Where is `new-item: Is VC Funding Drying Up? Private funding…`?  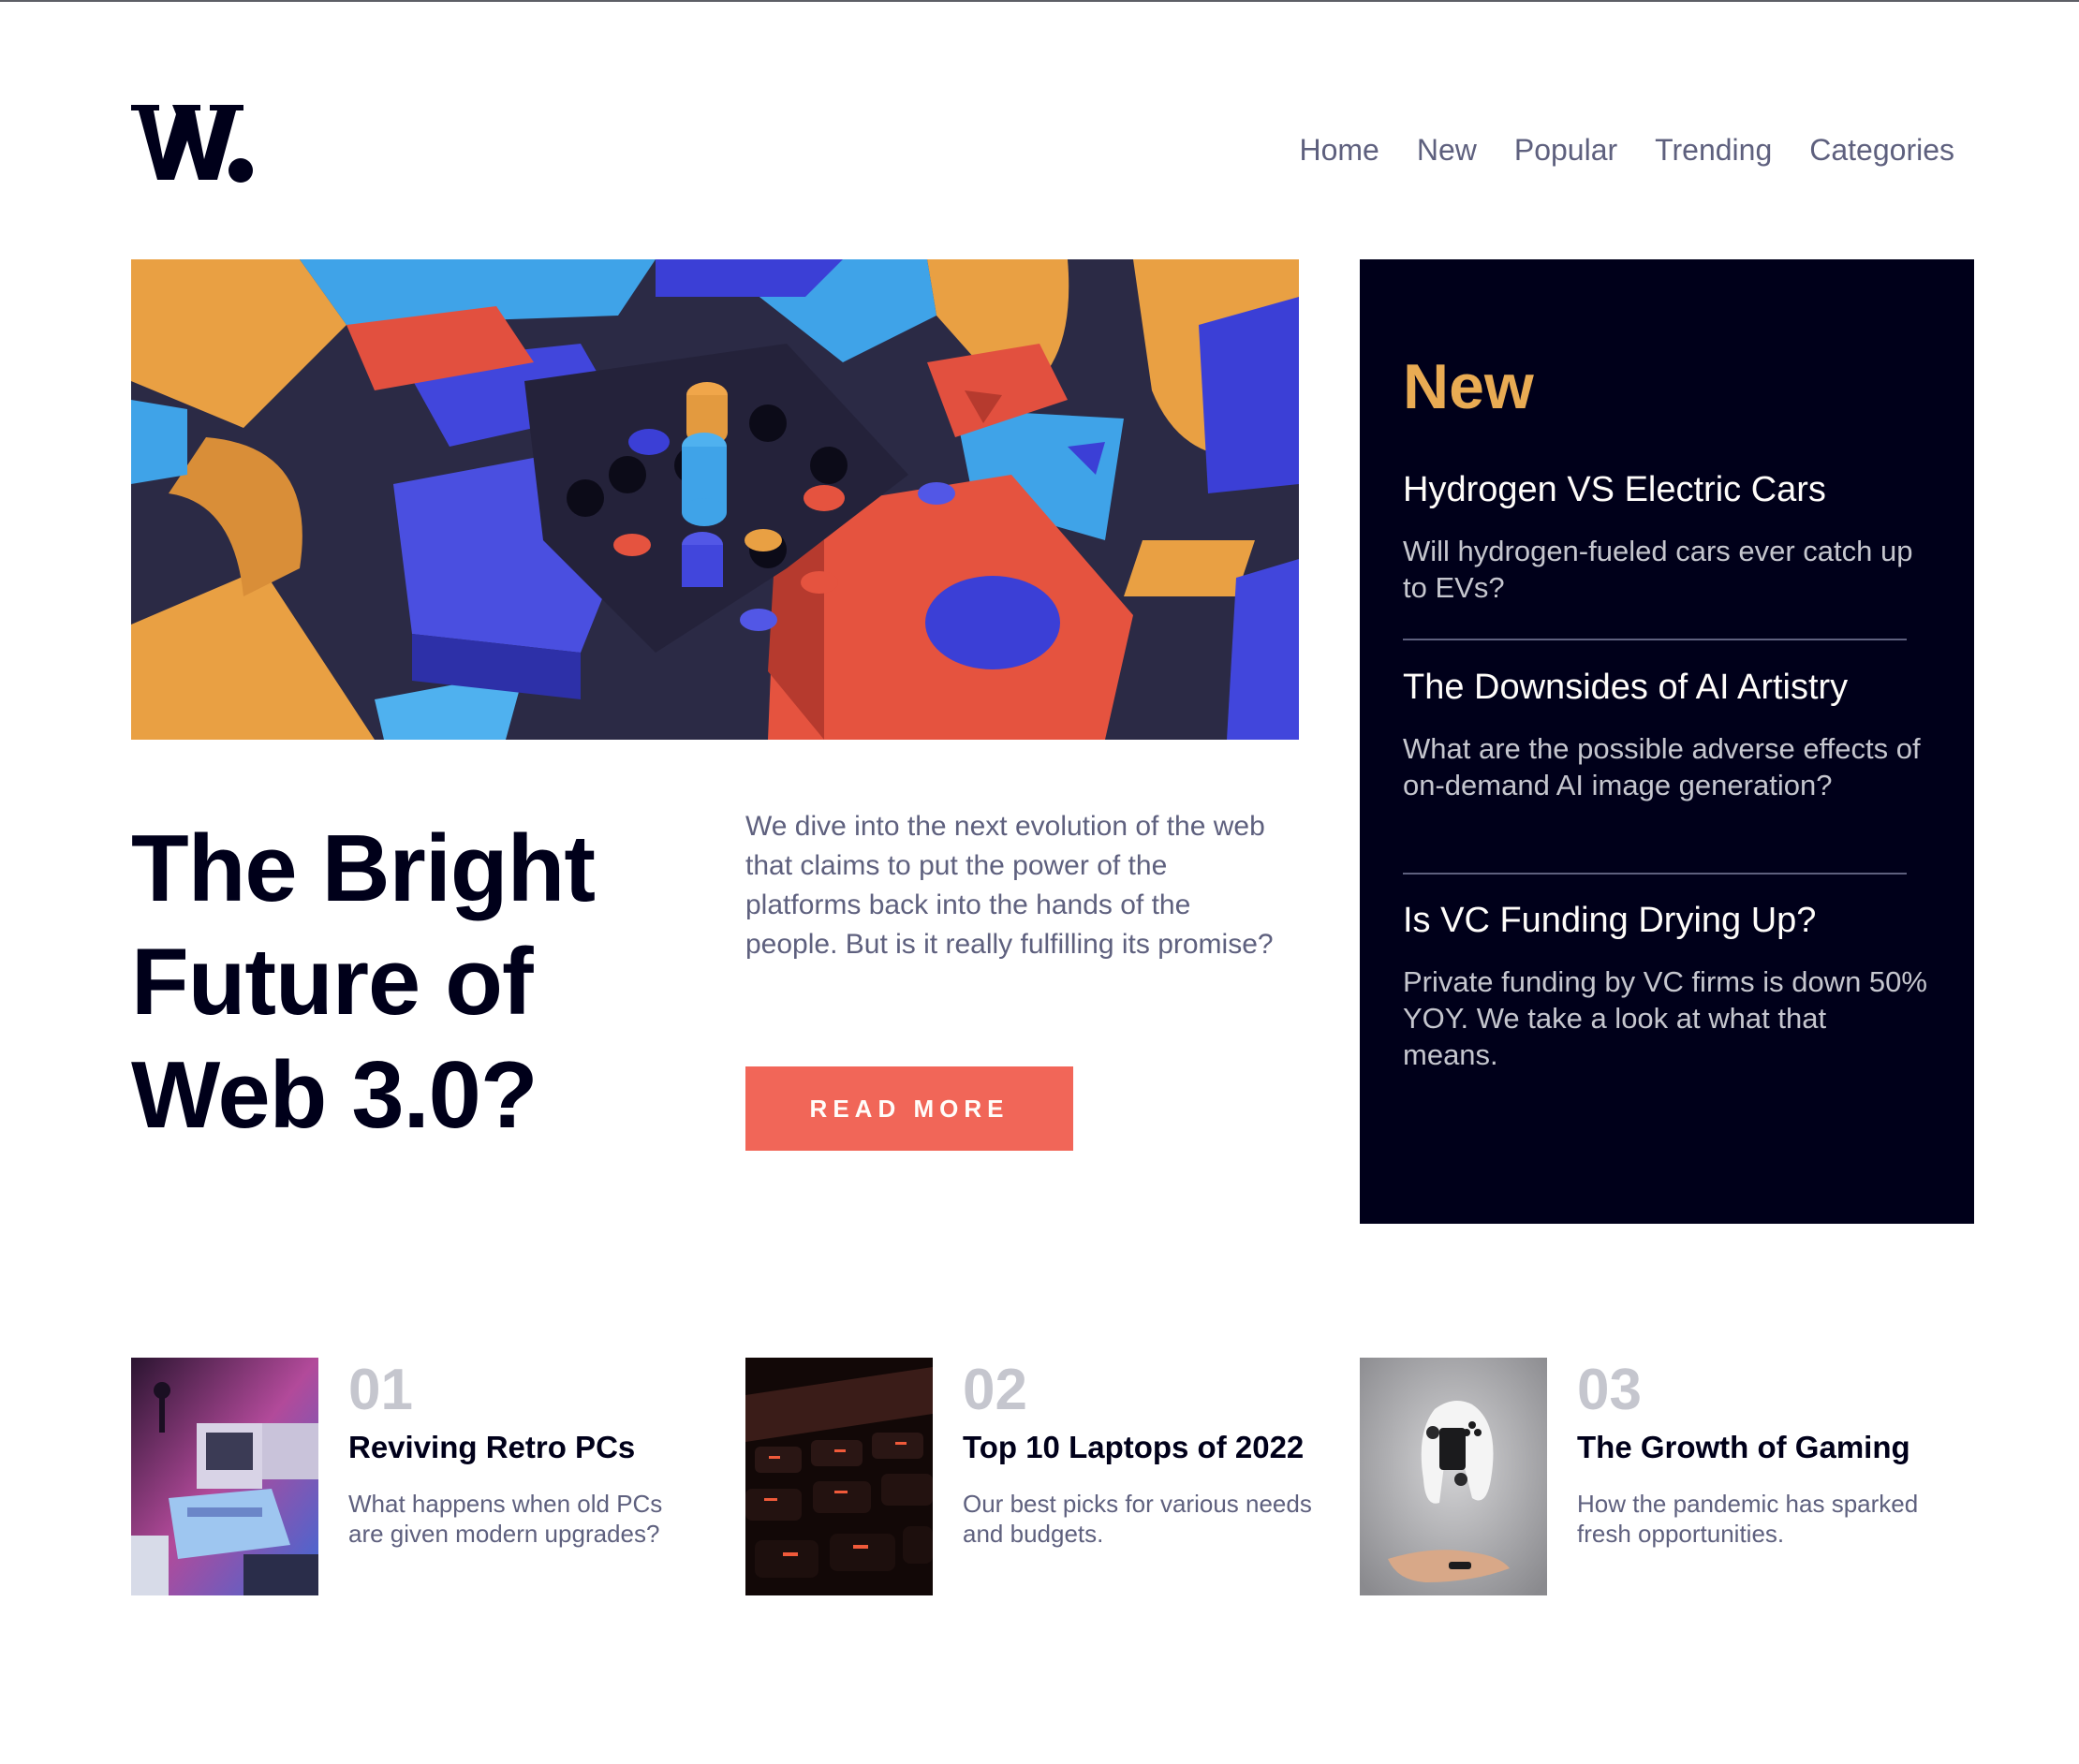
new-item: Is VC Funding Drying Up? Private funding… is located at coordinates (1665, 985).